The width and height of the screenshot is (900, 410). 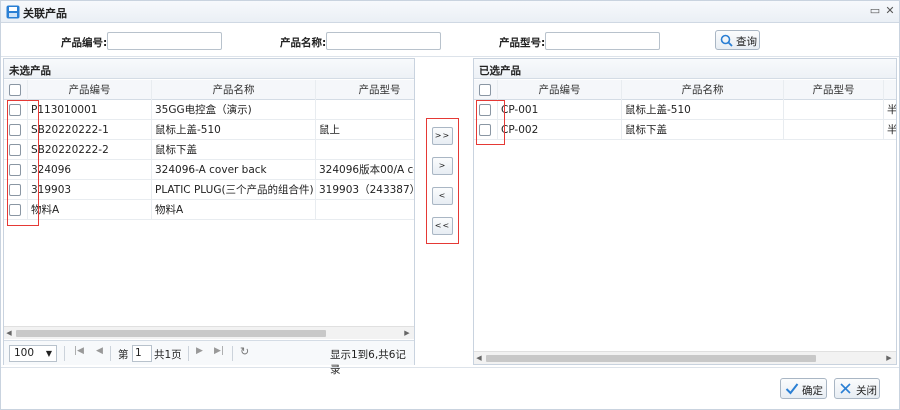 I want to click on search-button: 查询, so click(x=737, y=40).